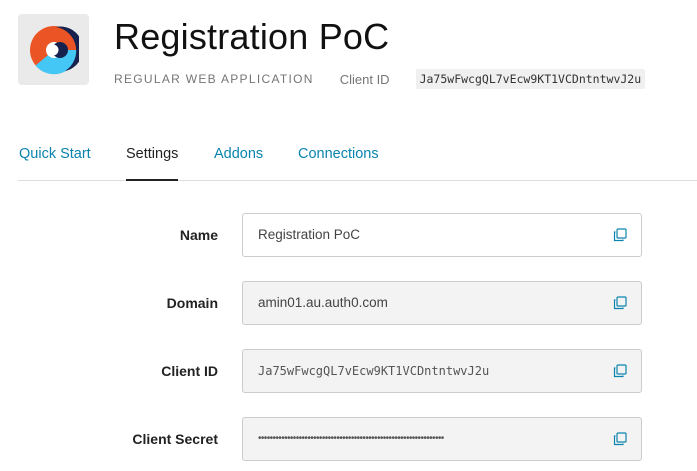  Describe the element at coordinates (323, 302) in the screenshot. I see `domain-value: amin01.au.auth0.com` at that location.